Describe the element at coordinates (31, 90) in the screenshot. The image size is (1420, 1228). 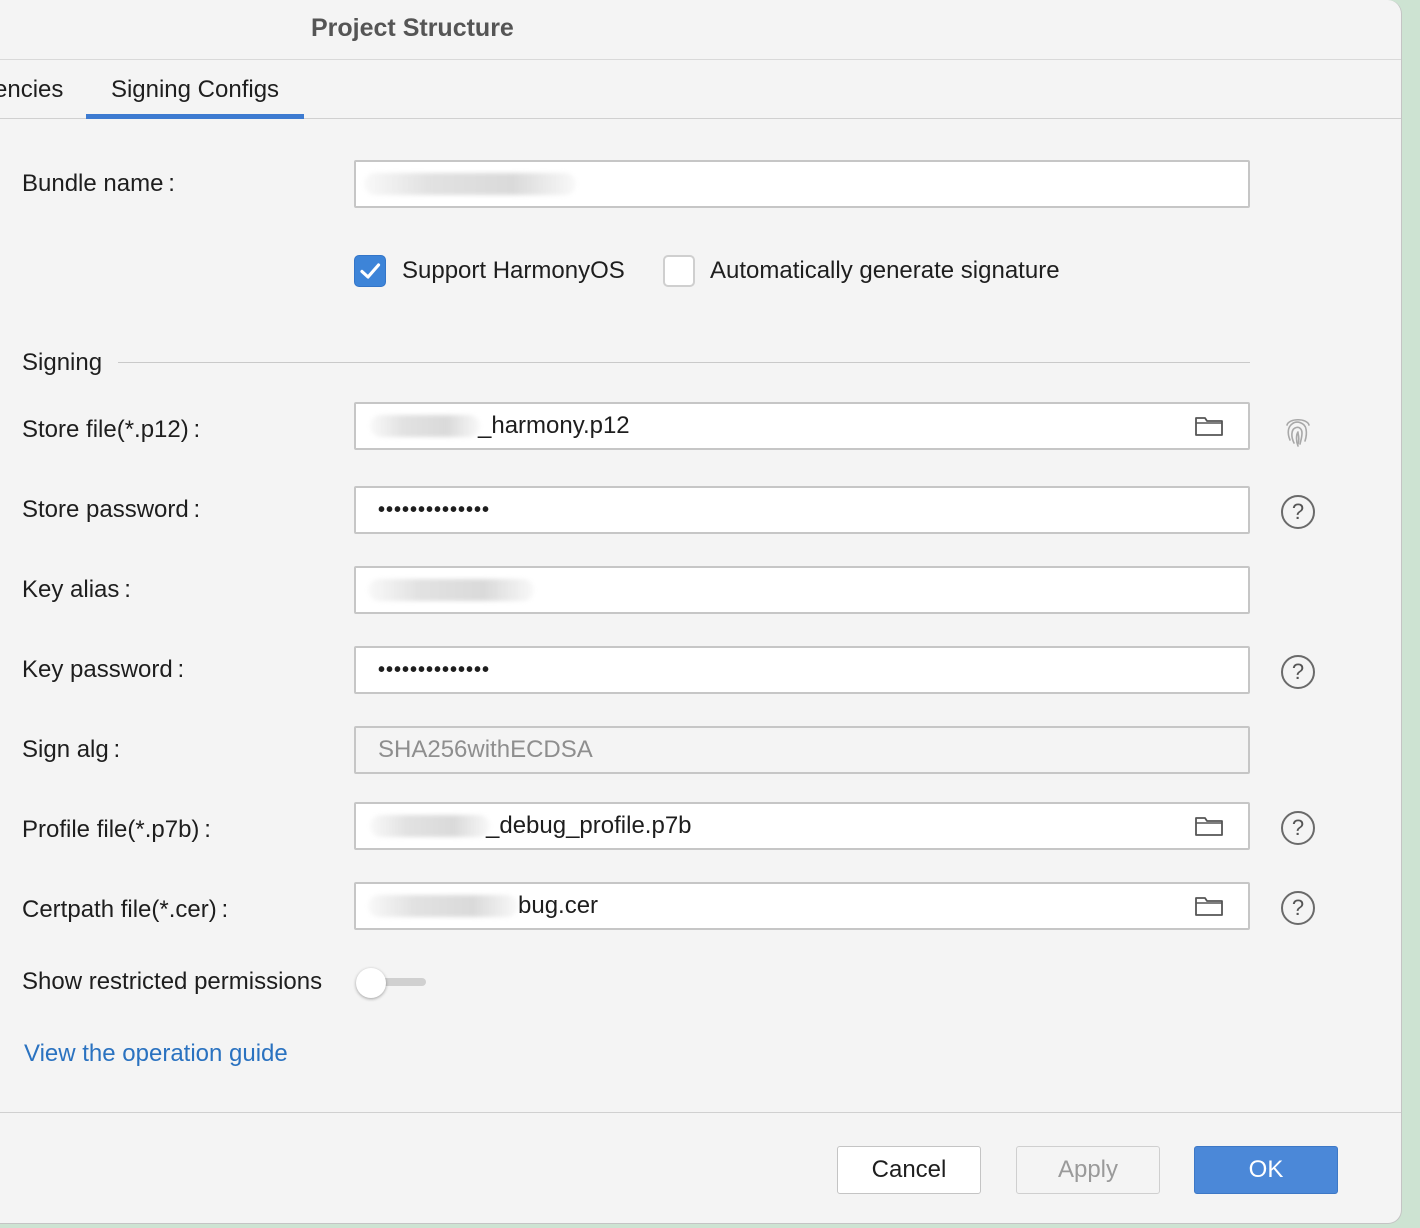
I see `tab-dependencies: encies` at that location.